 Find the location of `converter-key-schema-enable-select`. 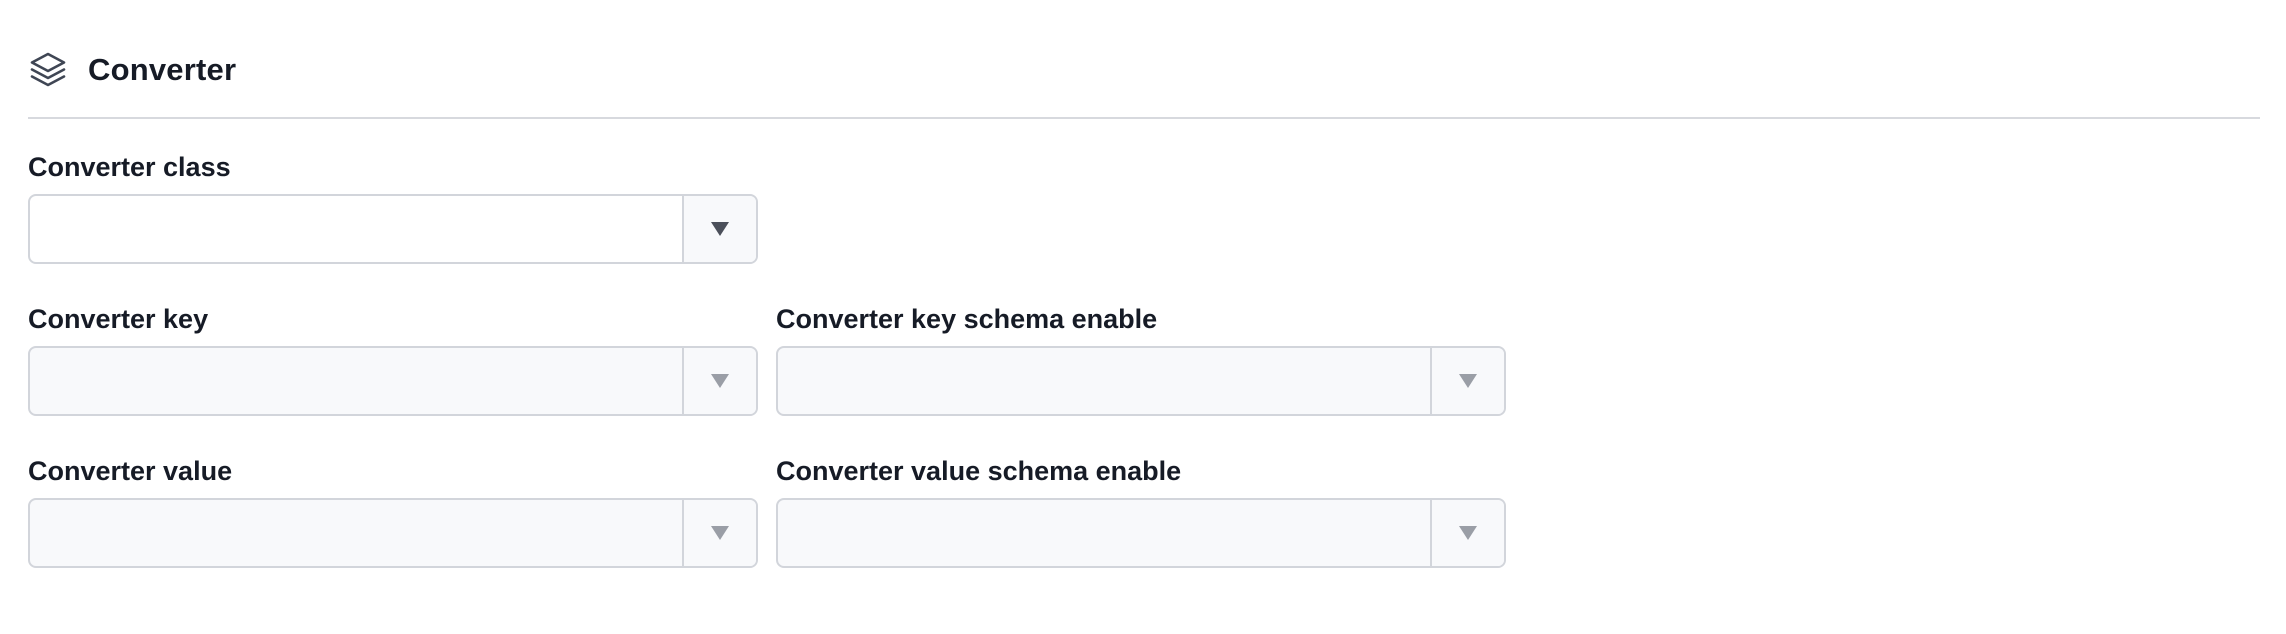

converter-key-schema-enable-select is located at coordinates (1141, 381).